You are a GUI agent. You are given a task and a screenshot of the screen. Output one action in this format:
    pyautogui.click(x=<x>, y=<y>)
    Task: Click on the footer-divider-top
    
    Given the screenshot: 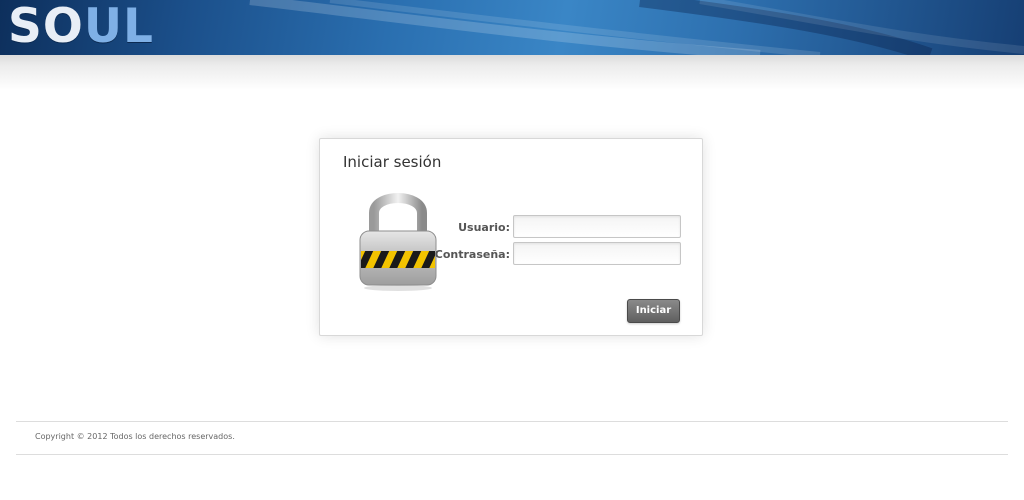 What is the action you would take?
    pyautogui.click(x=512, y=421)
    